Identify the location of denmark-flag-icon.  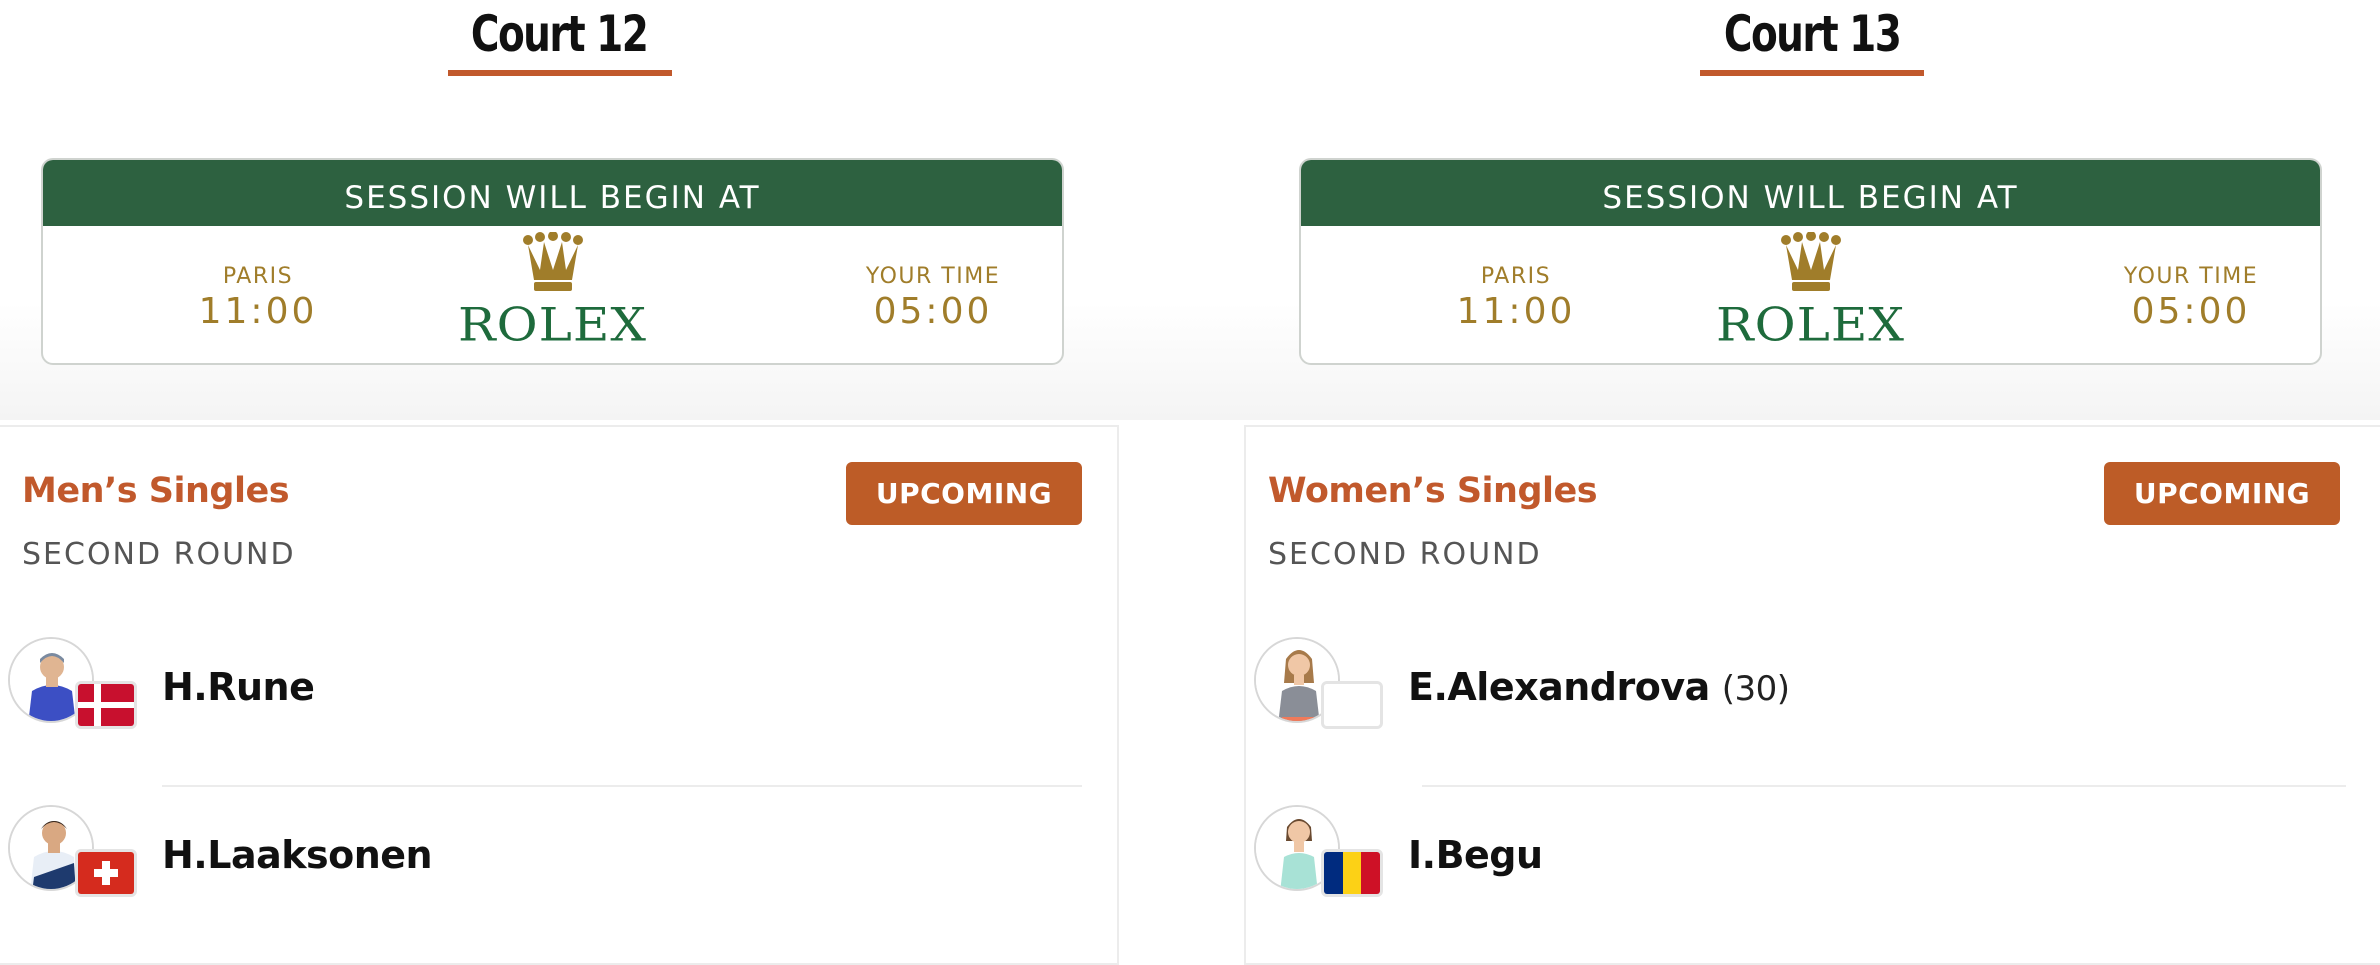
(106, 705).